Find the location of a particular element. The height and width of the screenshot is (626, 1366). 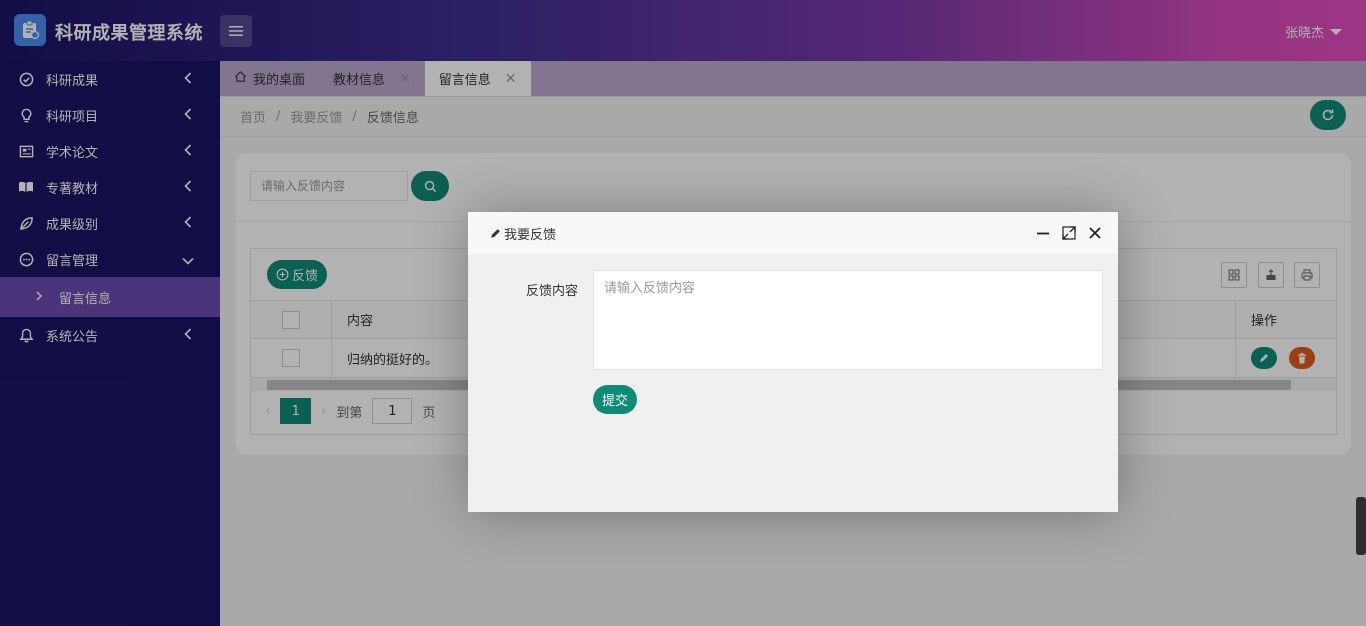

modal-header: 我要反馈 is located at coordinates (793, 233).